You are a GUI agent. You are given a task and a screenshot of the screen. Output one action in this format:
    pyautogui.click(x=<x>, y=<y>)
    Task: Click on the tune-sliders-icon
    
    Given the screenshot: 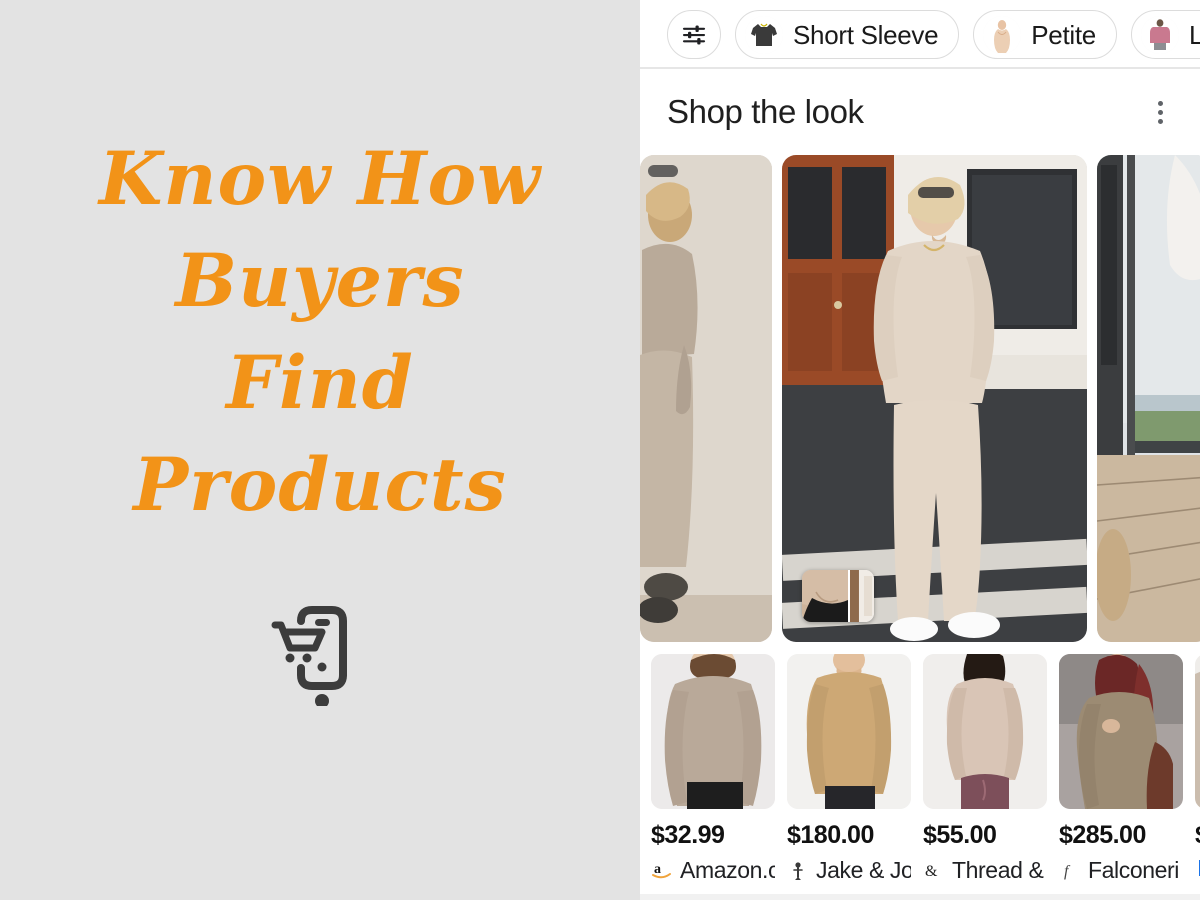 What is the action you would take?
    pyautogui.click(x=694, y=34)
    